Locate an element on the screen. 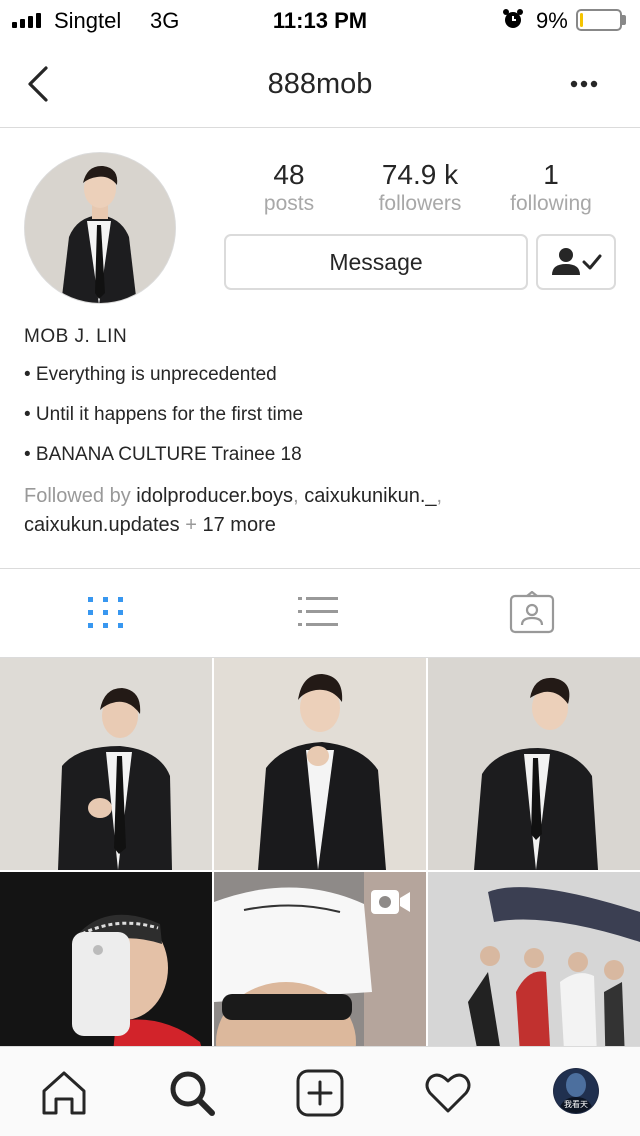 The height and width of the screenshot is (1136, 640). followed-by-plus: + is located at coordinates (191, 525).